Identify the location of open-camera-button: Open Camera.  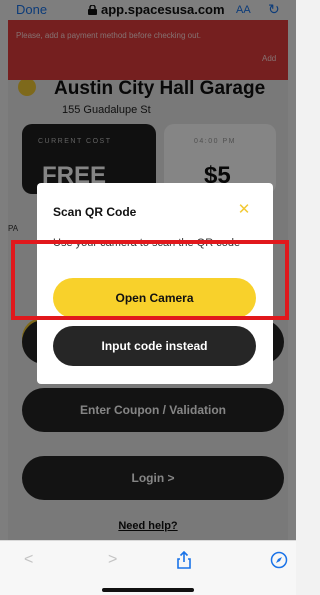
(154, 298).